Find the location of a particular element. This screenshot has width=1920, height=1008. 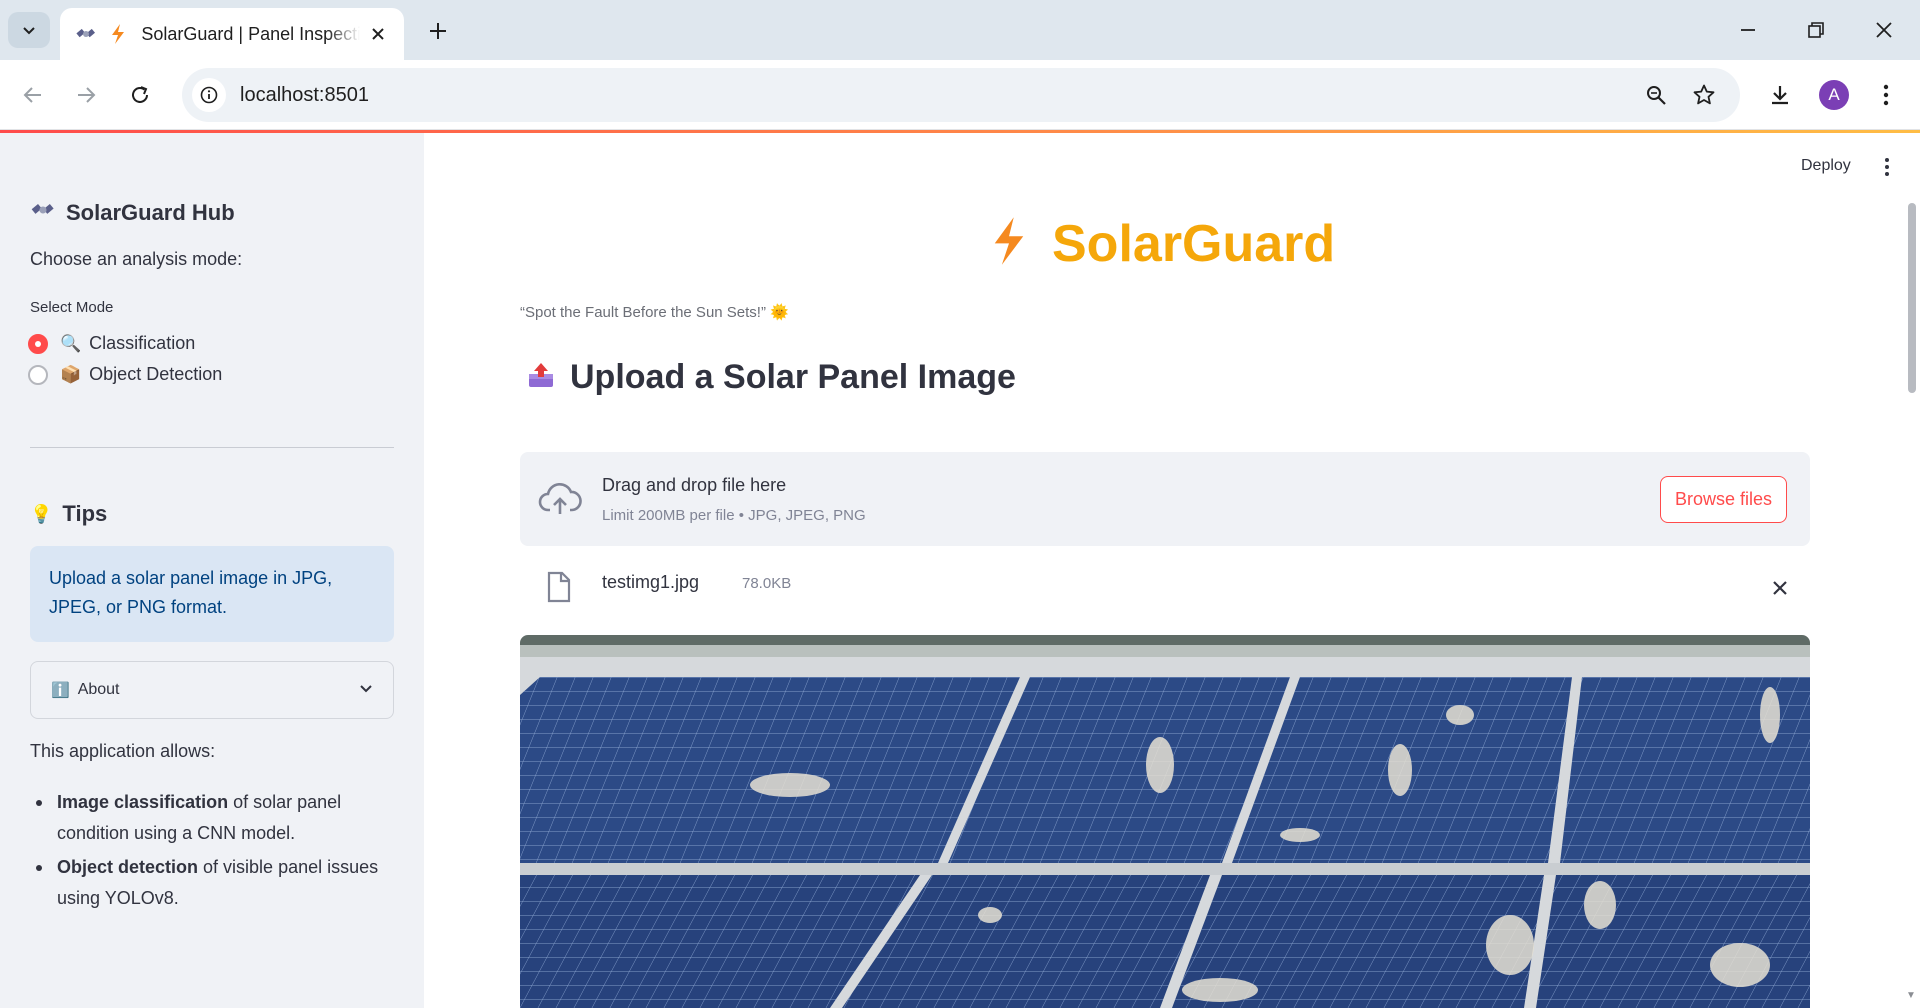

file-icon is located at coordinates (559, 589).